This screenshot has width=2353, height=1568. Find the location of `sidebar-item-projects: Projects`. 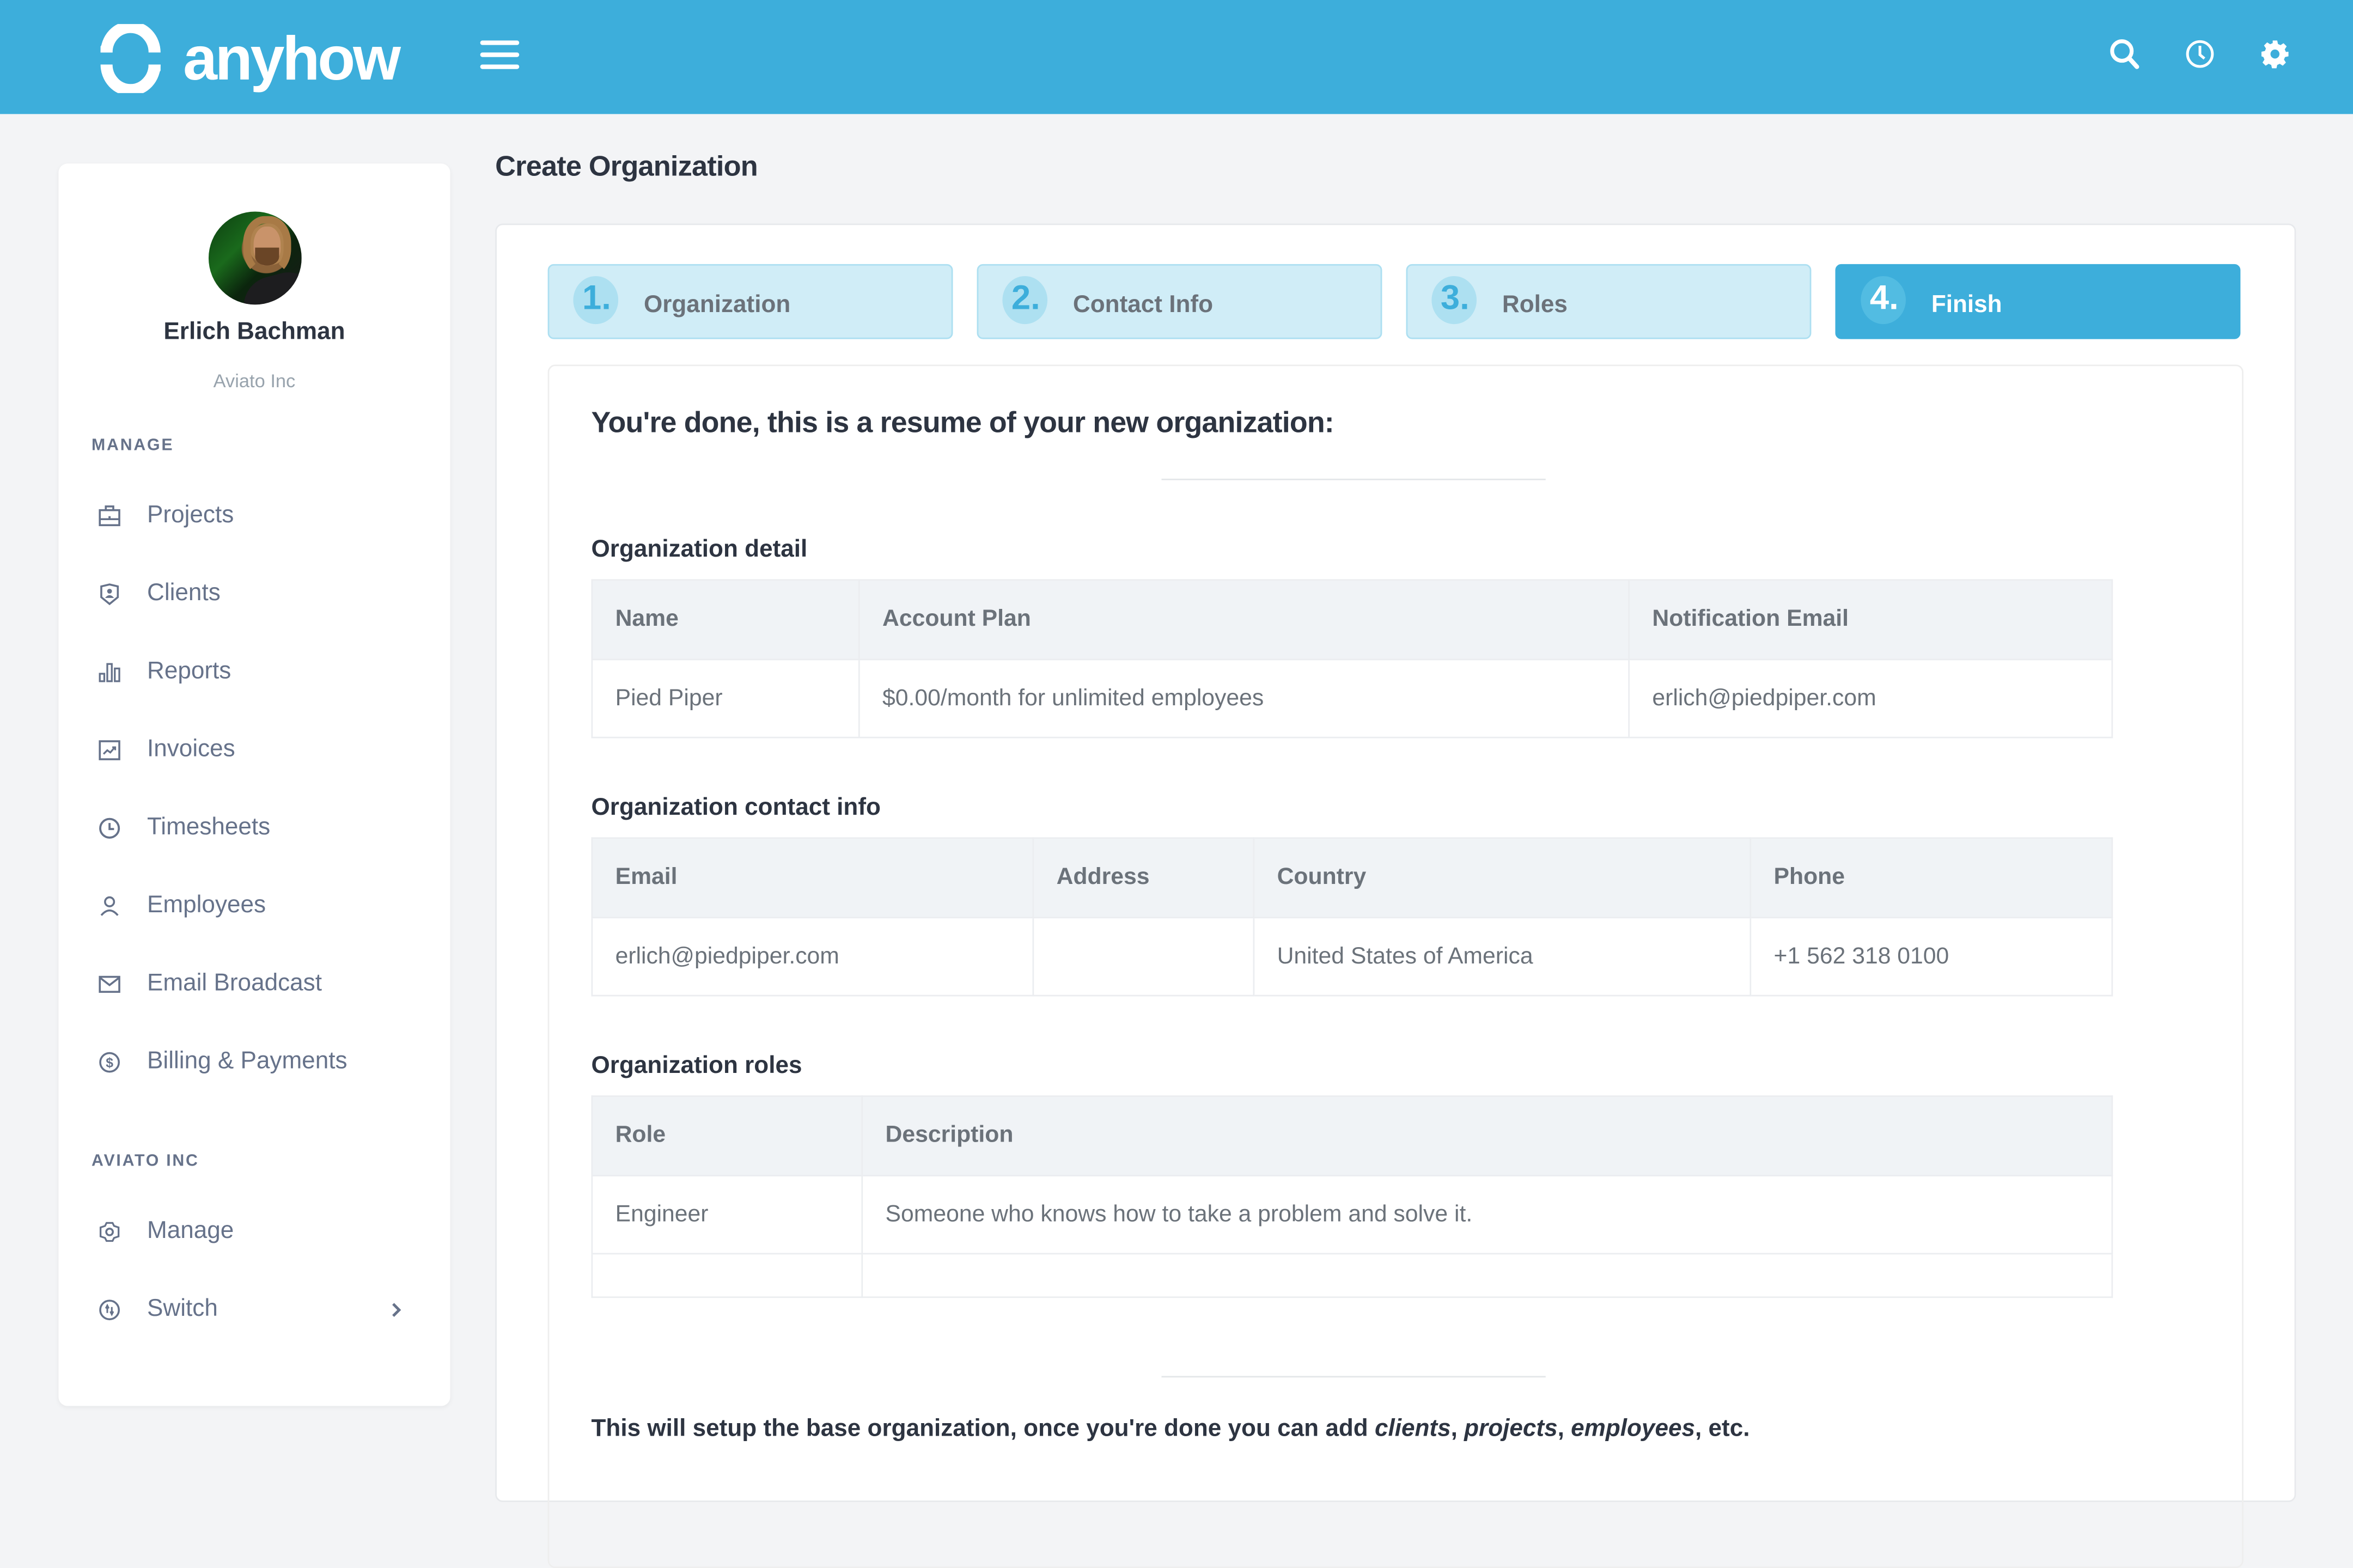

sidebar-item-projects: Projects is located at coordinates (257, 516).